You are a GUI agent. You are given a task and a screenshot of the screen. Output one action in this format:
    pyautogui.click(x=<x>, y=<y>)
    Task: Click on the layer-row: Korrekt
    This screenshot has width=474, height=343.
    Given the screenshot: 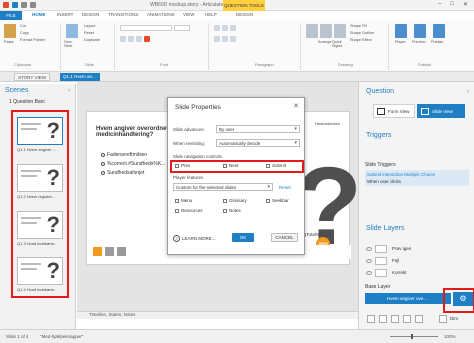 What is the action you would take?
    pyautogui.click(x=386, y=273)
    